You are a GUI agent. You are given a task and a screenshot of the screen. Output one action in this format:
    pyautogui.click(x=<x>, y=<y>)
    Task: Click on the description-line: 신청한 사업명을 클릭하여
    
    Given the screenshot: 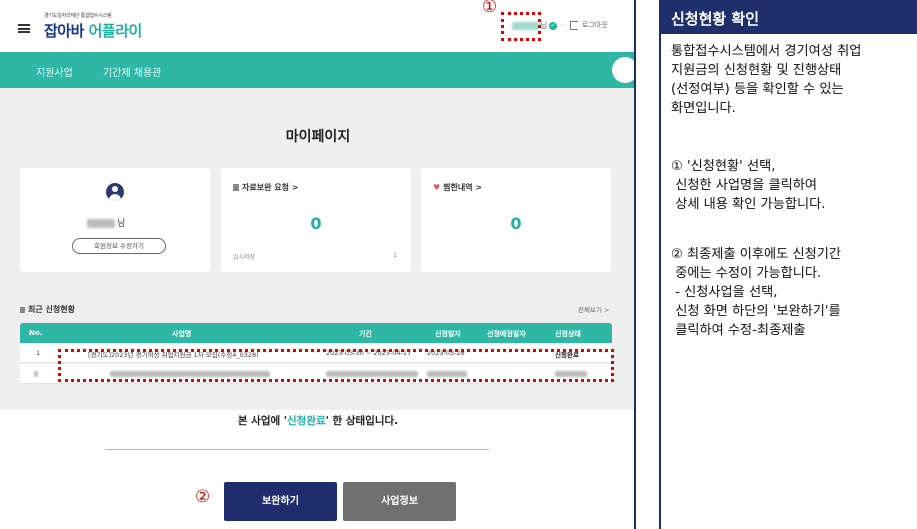 What is the action you would take?
    pyautogui.click(x=744, y=185)
    